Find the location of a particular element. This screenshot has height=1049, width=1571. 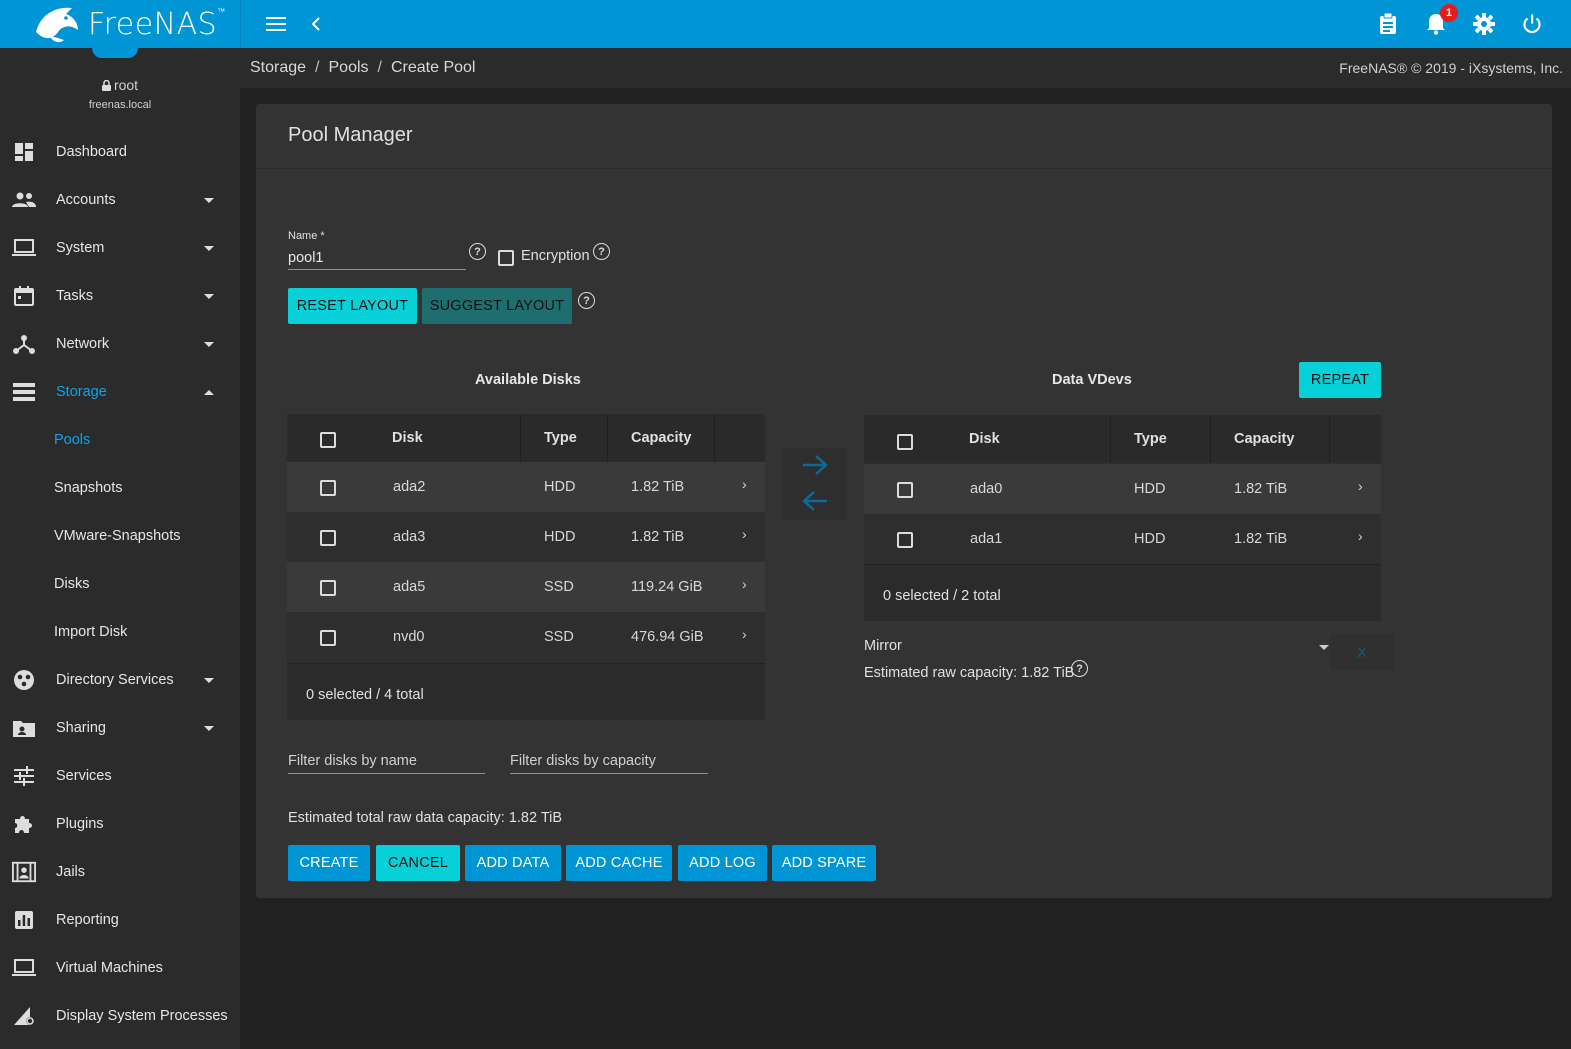

breadcrumb-storage: Storage is located at coordinates (278, 68).